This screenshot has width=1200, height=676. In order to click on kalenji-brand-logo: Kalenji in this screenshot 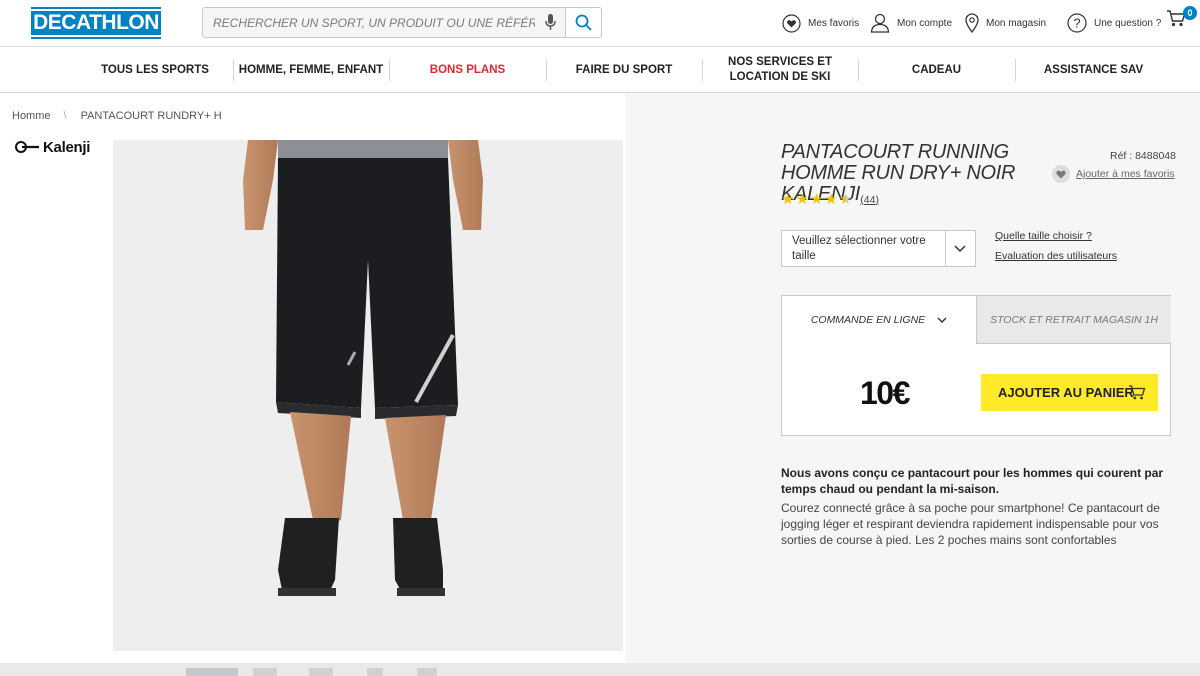, I will do `click(57, 147)`.